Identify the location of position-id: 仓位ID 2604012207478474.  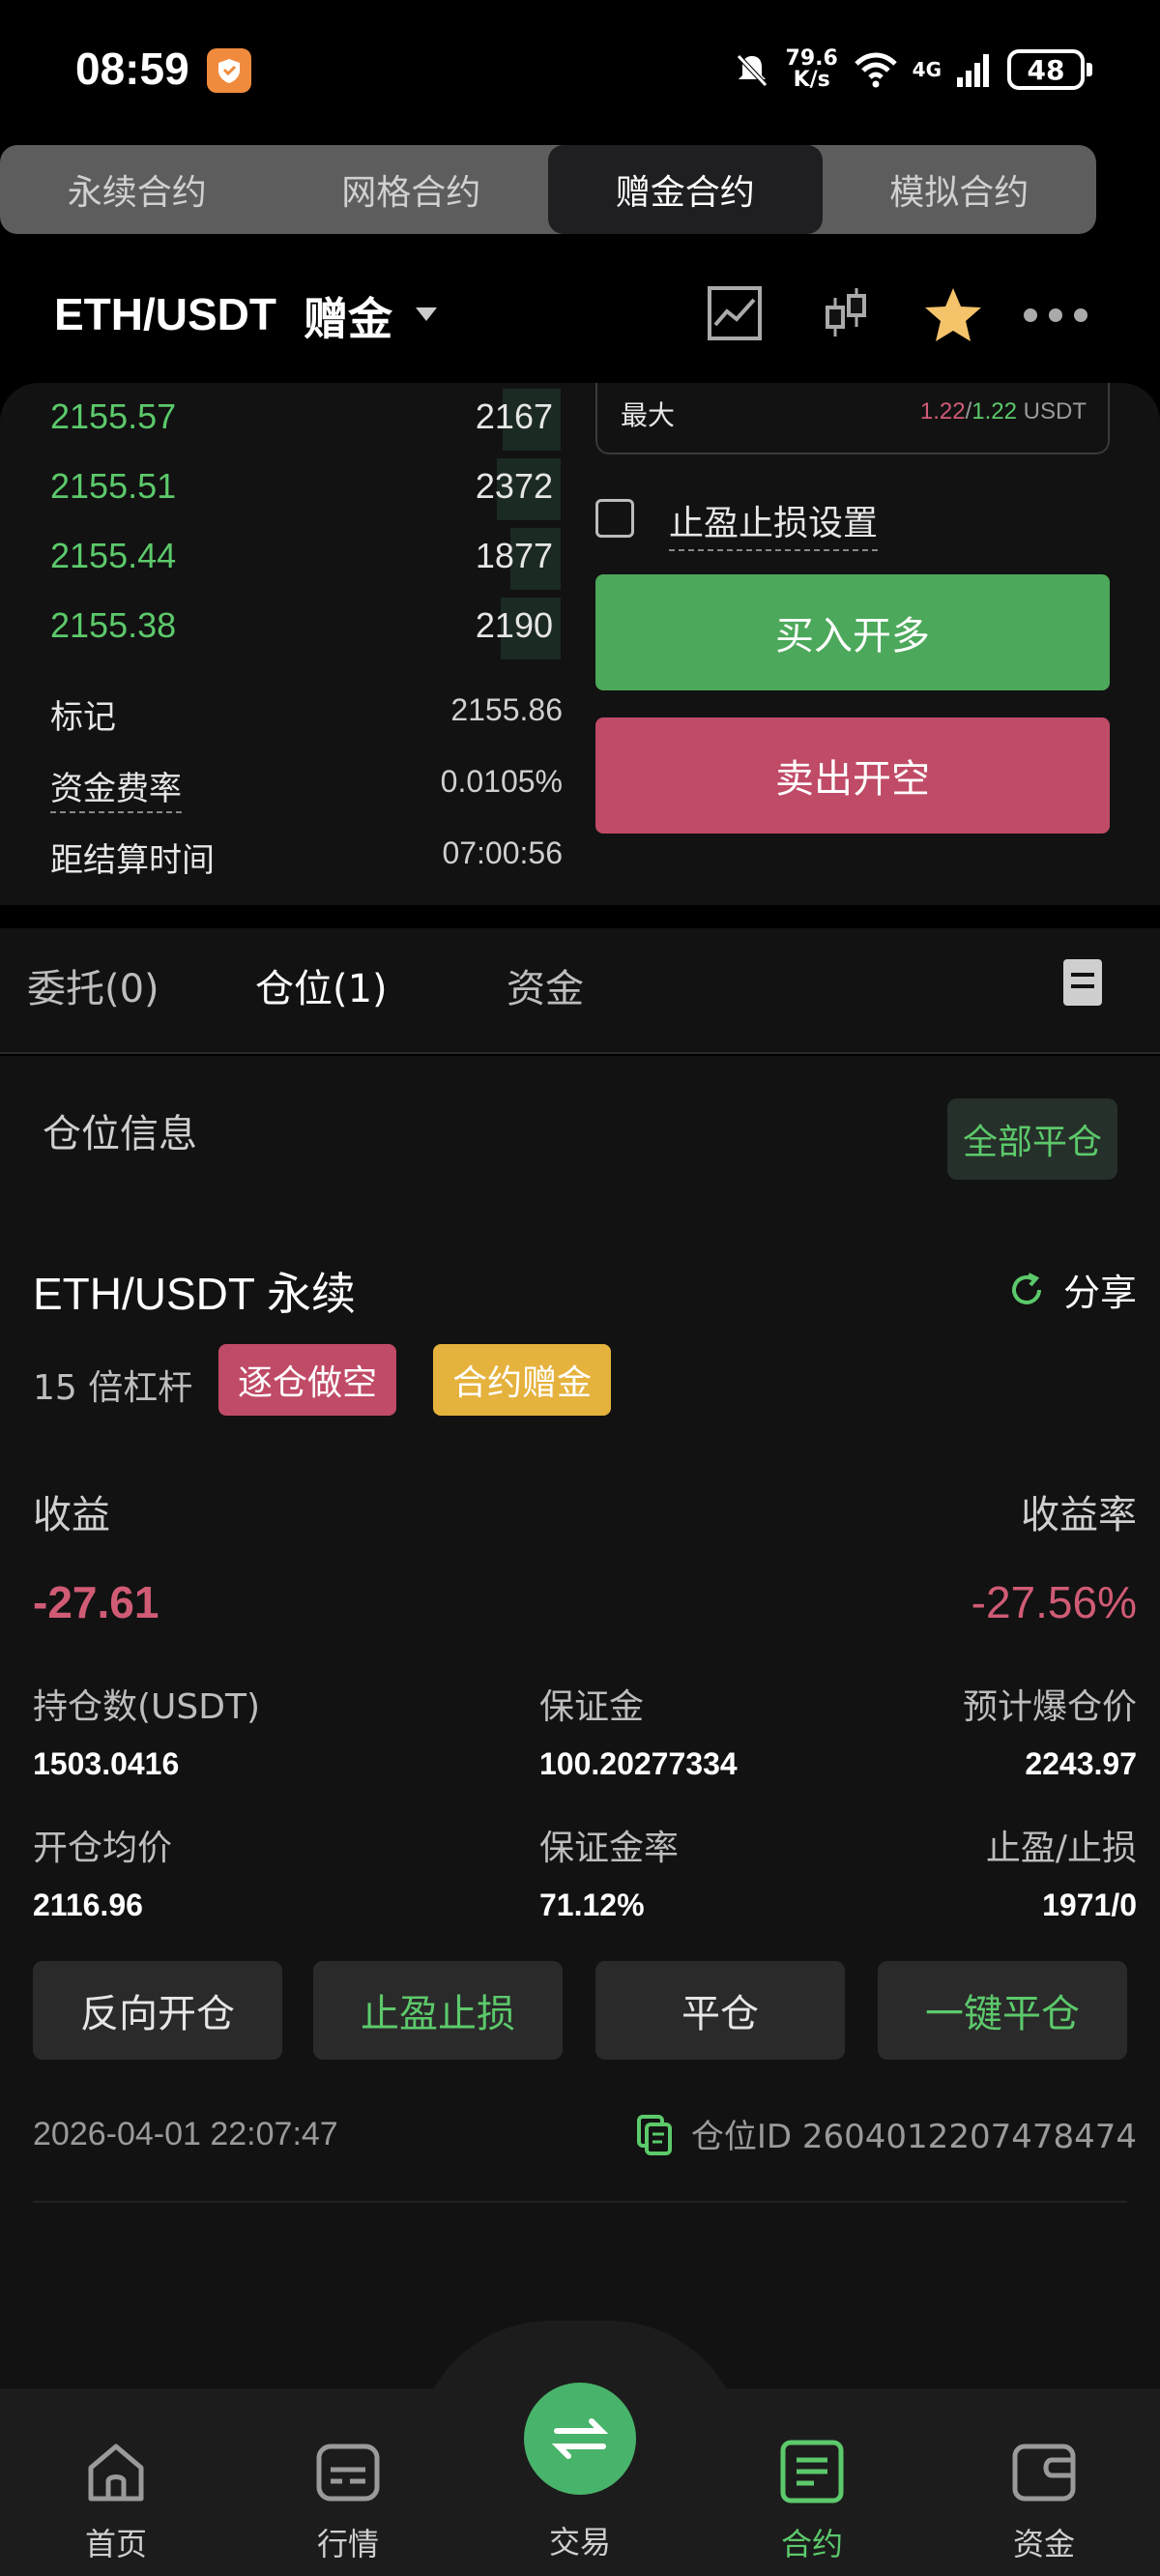
(886, 2133).